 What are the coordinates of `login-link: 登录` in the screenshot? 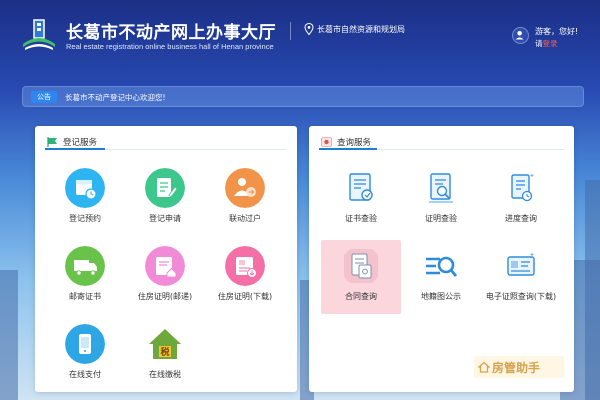 It's located at (550, 43).